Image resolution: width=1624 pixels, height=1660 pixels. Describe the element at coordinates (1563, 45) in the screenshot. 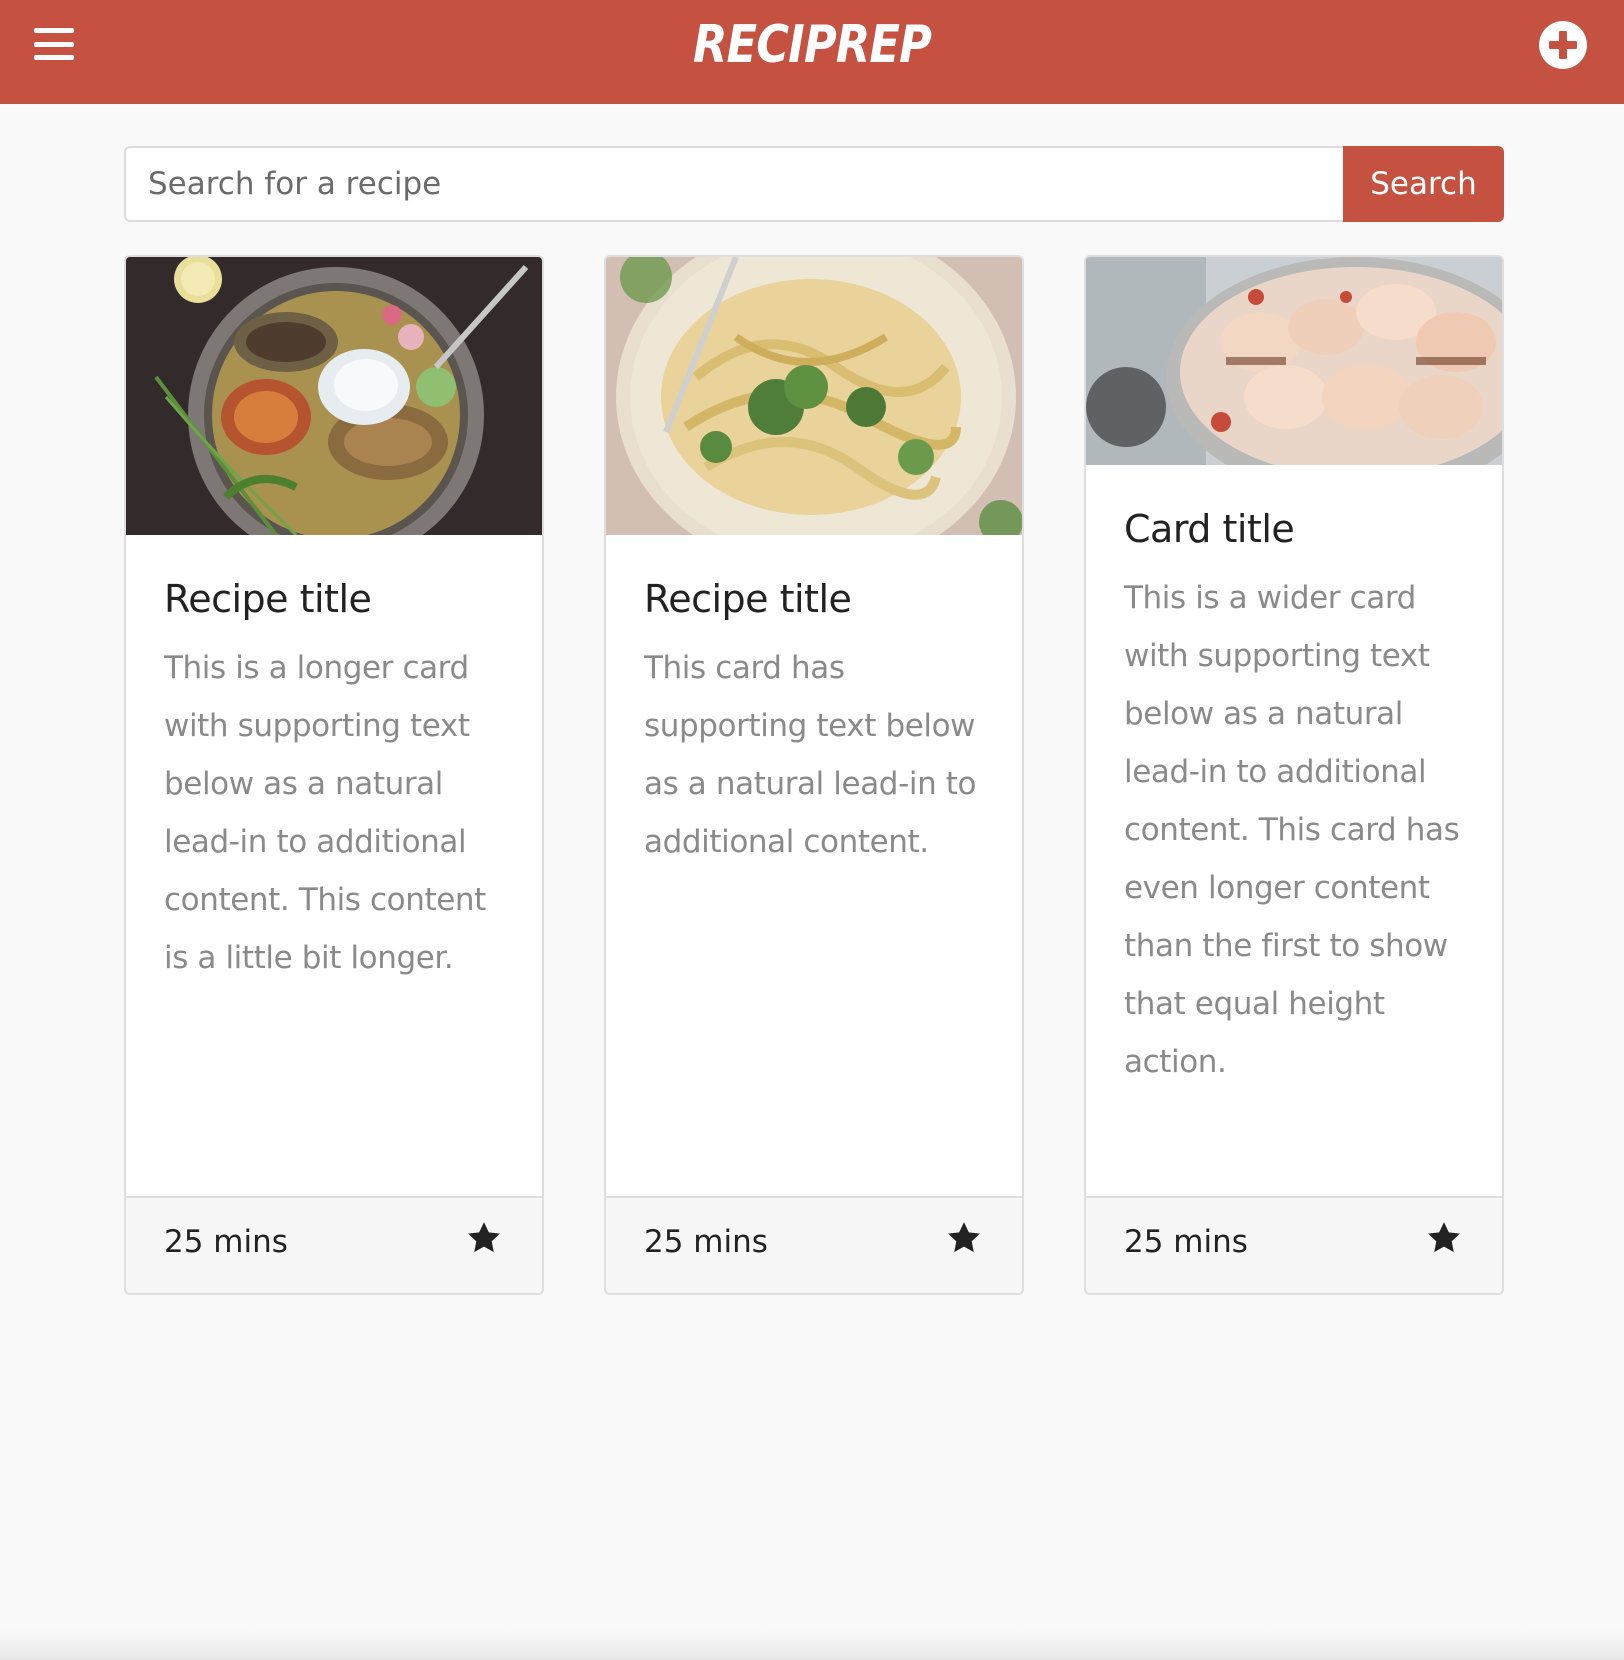

I see `plus-circle-icon` at that location.